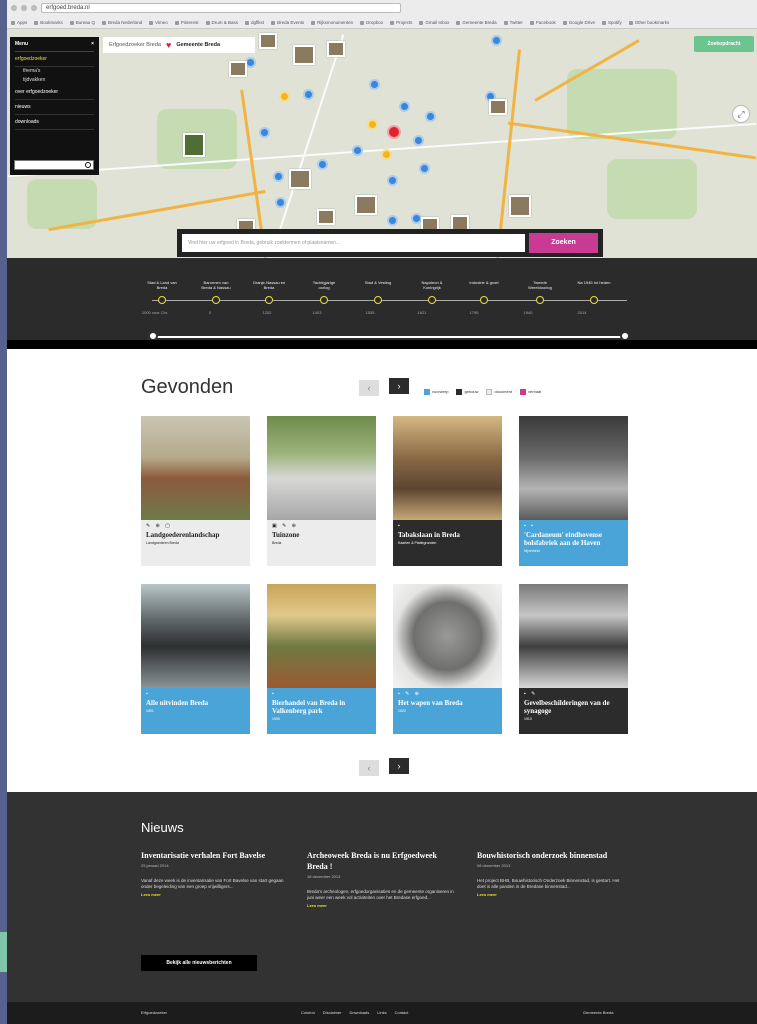  Describe the element at coordinates (467, 392) in the screenshot. I see `legend-item: gebouw` at that location.